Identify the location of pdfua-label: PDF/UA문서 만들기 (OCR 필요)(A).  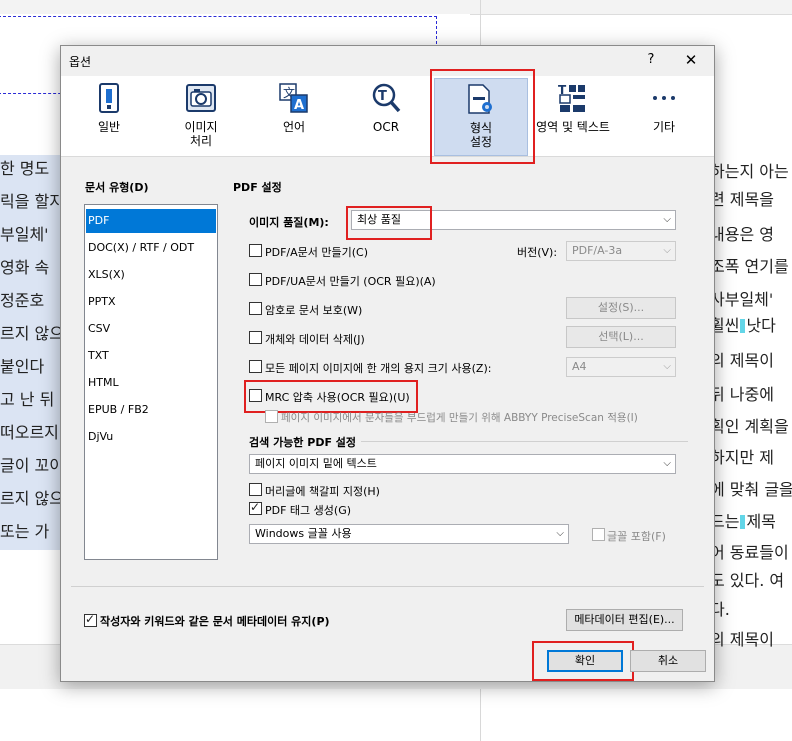
(350, 281).